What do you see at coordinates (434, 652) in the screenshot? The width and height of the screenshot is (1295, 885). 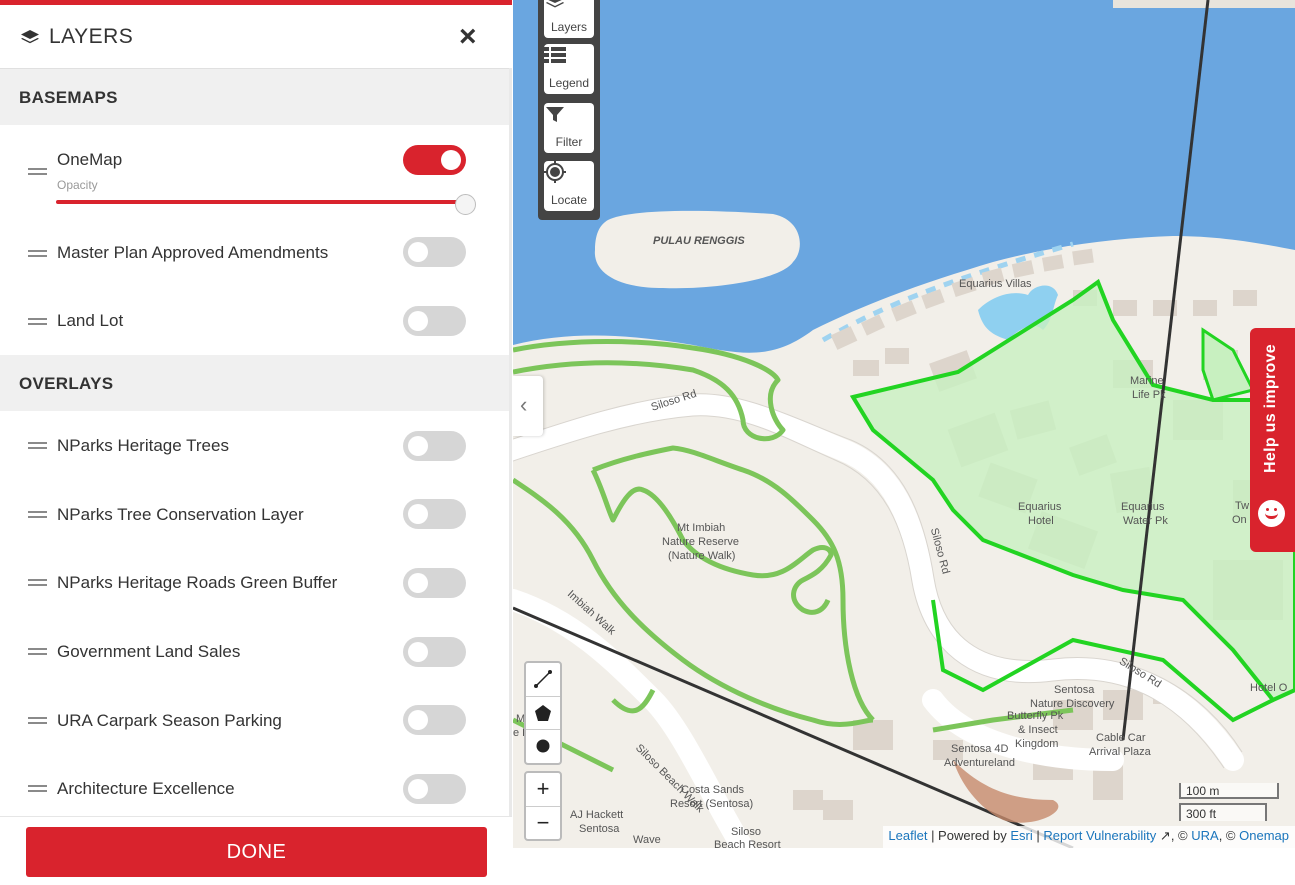 I see `layer-toggle-land-sales` at bounding box center [434, 652].